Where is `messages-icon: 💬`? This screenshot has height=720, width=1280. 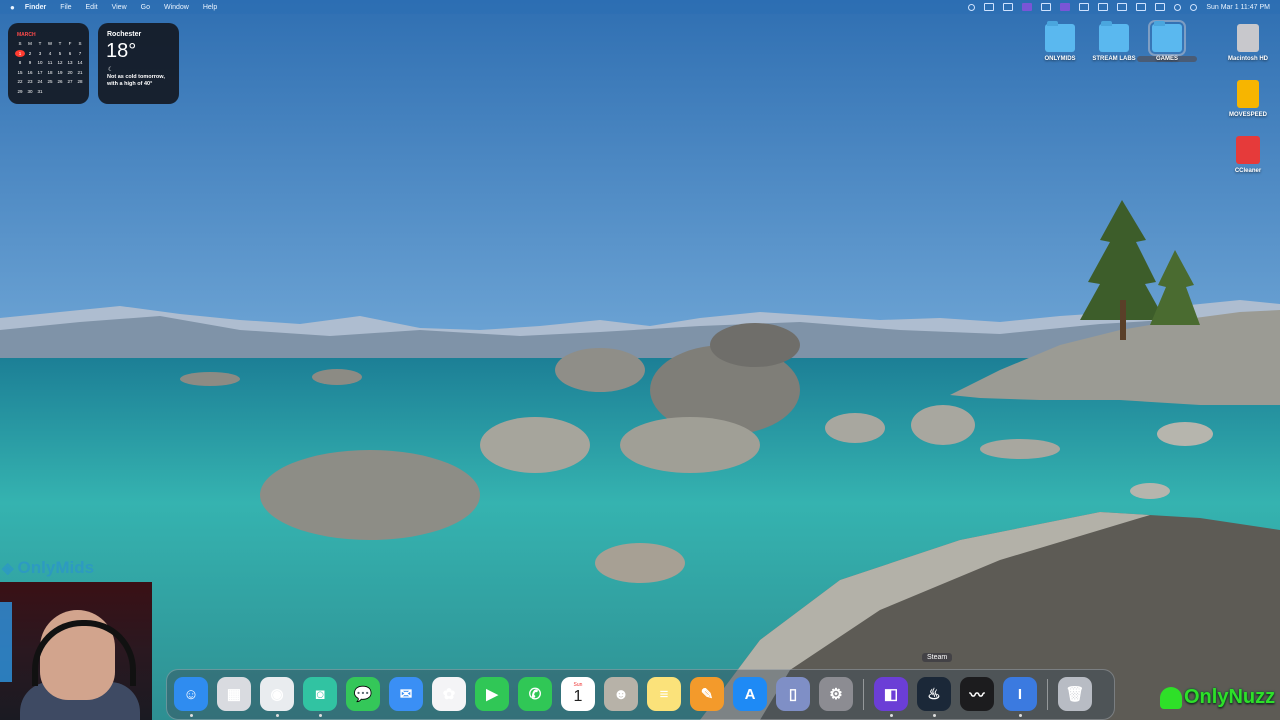 messages-icon: 💬 is located at coordinates (363, 694).